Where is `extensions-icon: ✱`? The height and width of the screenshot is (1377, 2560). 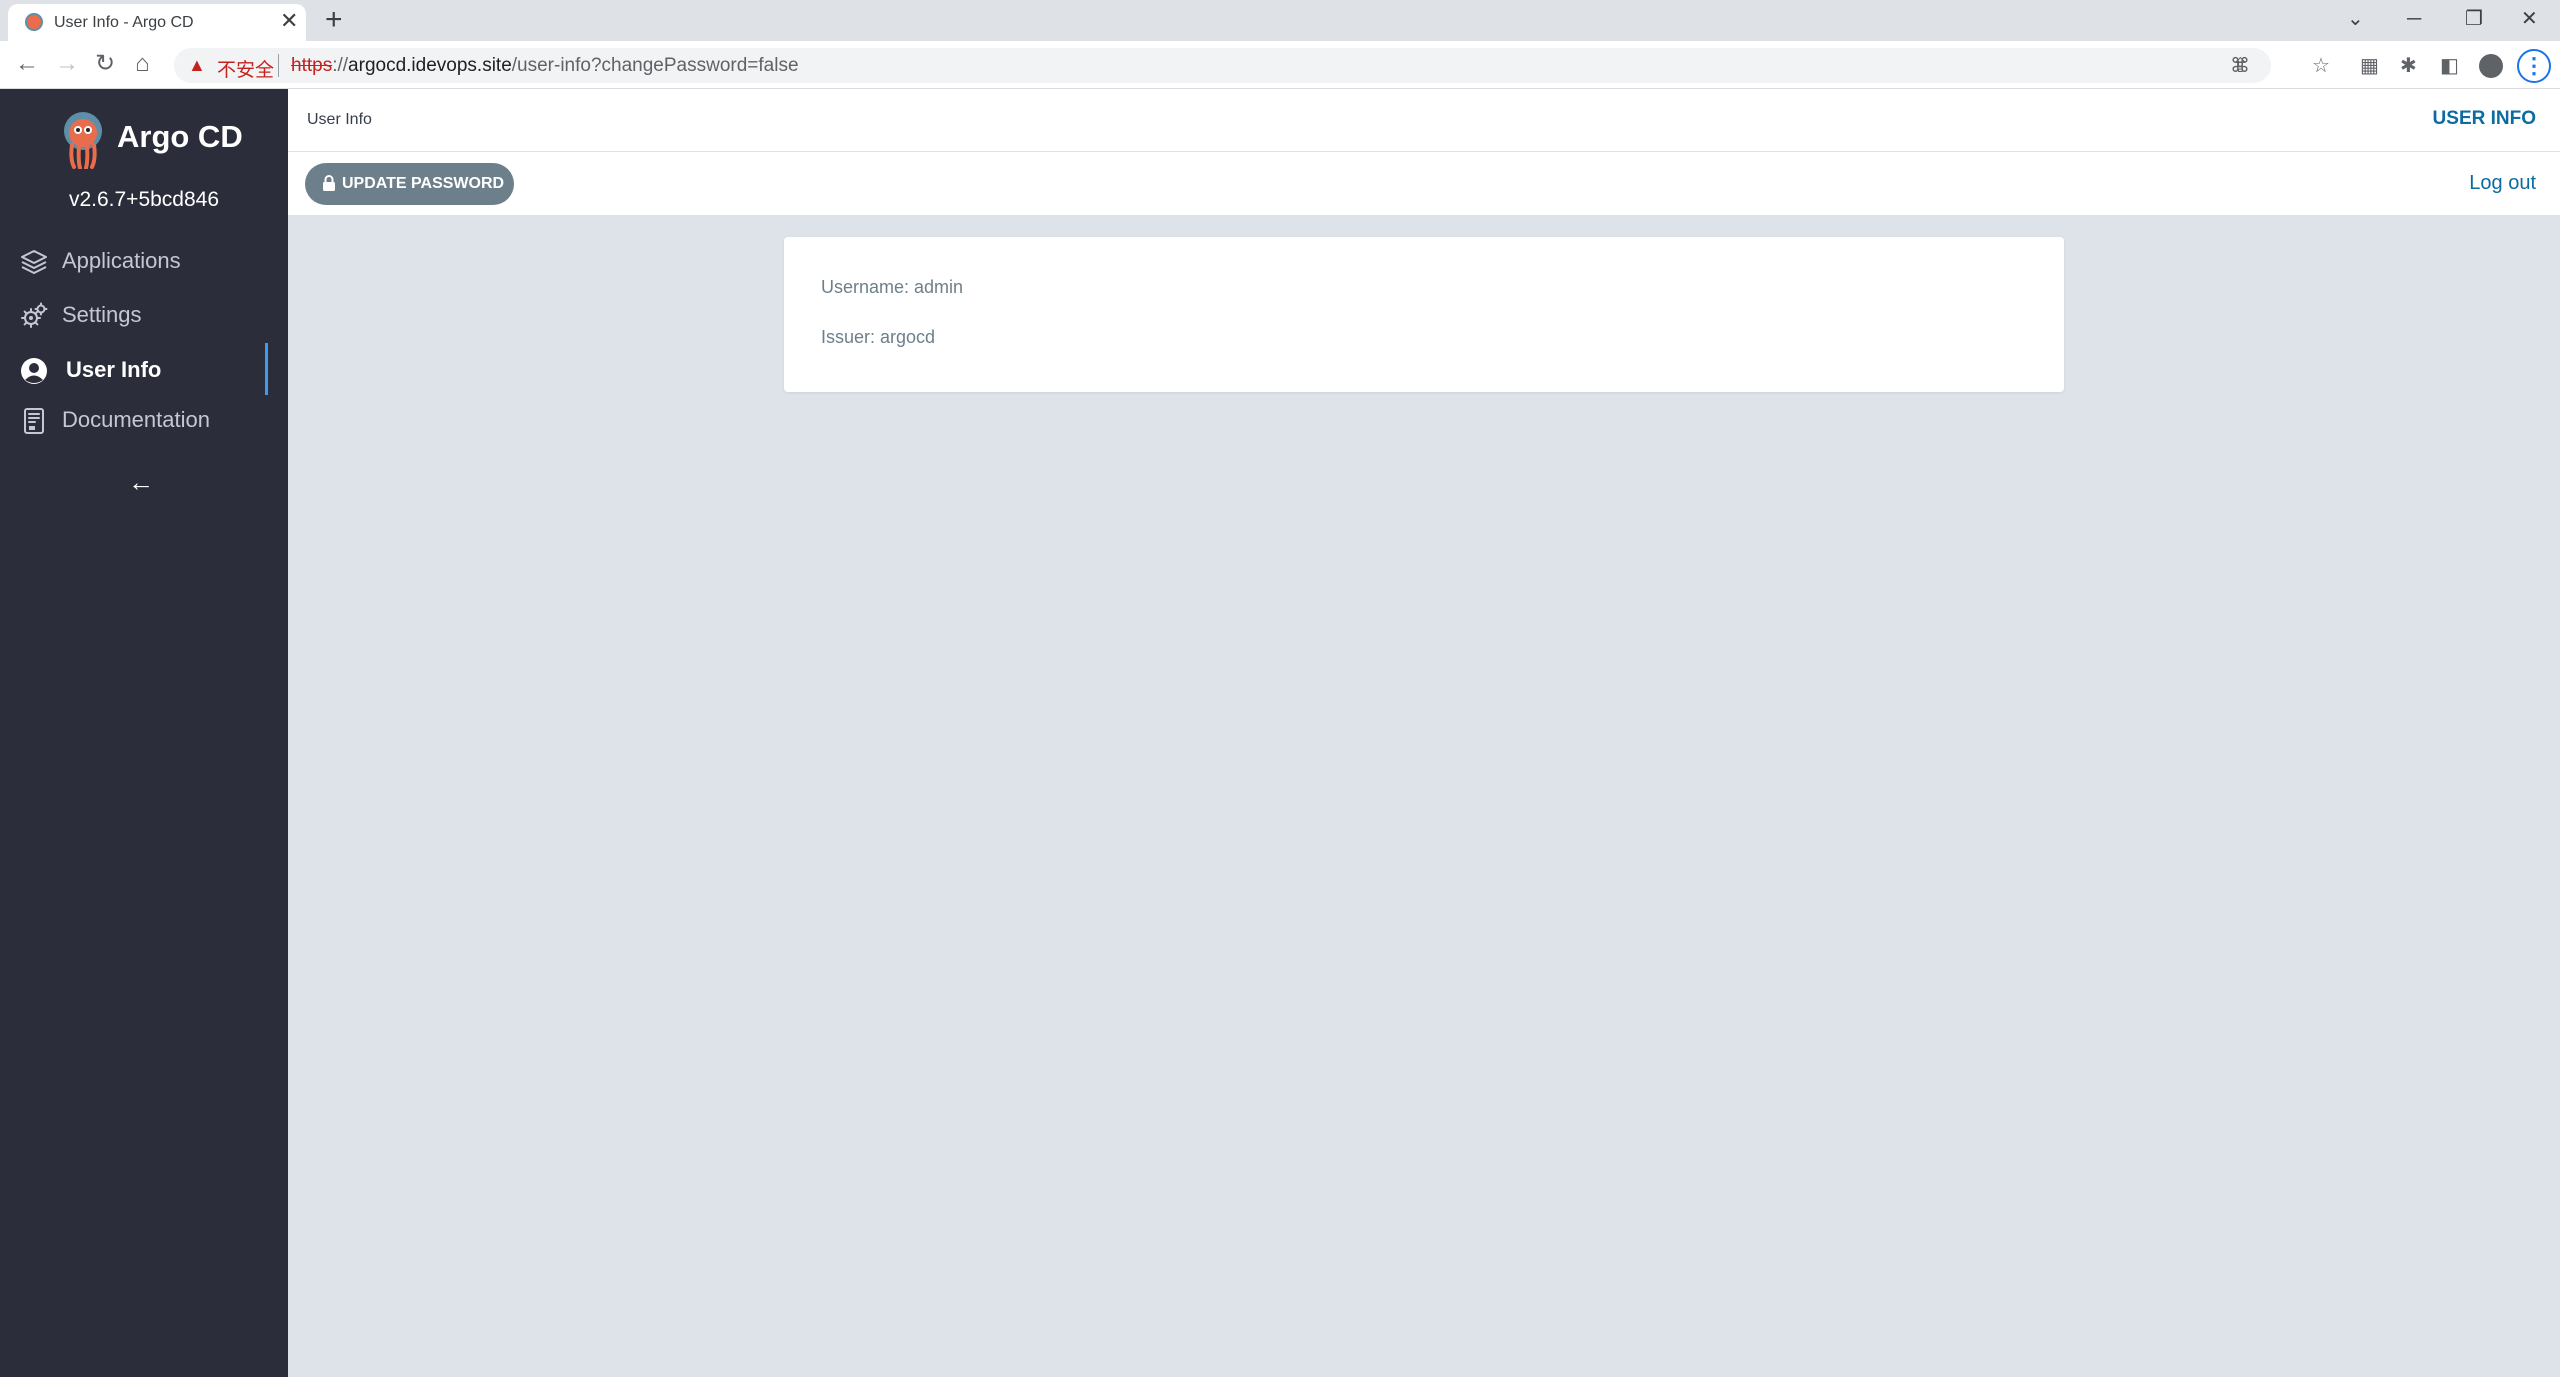 extensions-icon: ✱ is located at coordinates (2408, 66).